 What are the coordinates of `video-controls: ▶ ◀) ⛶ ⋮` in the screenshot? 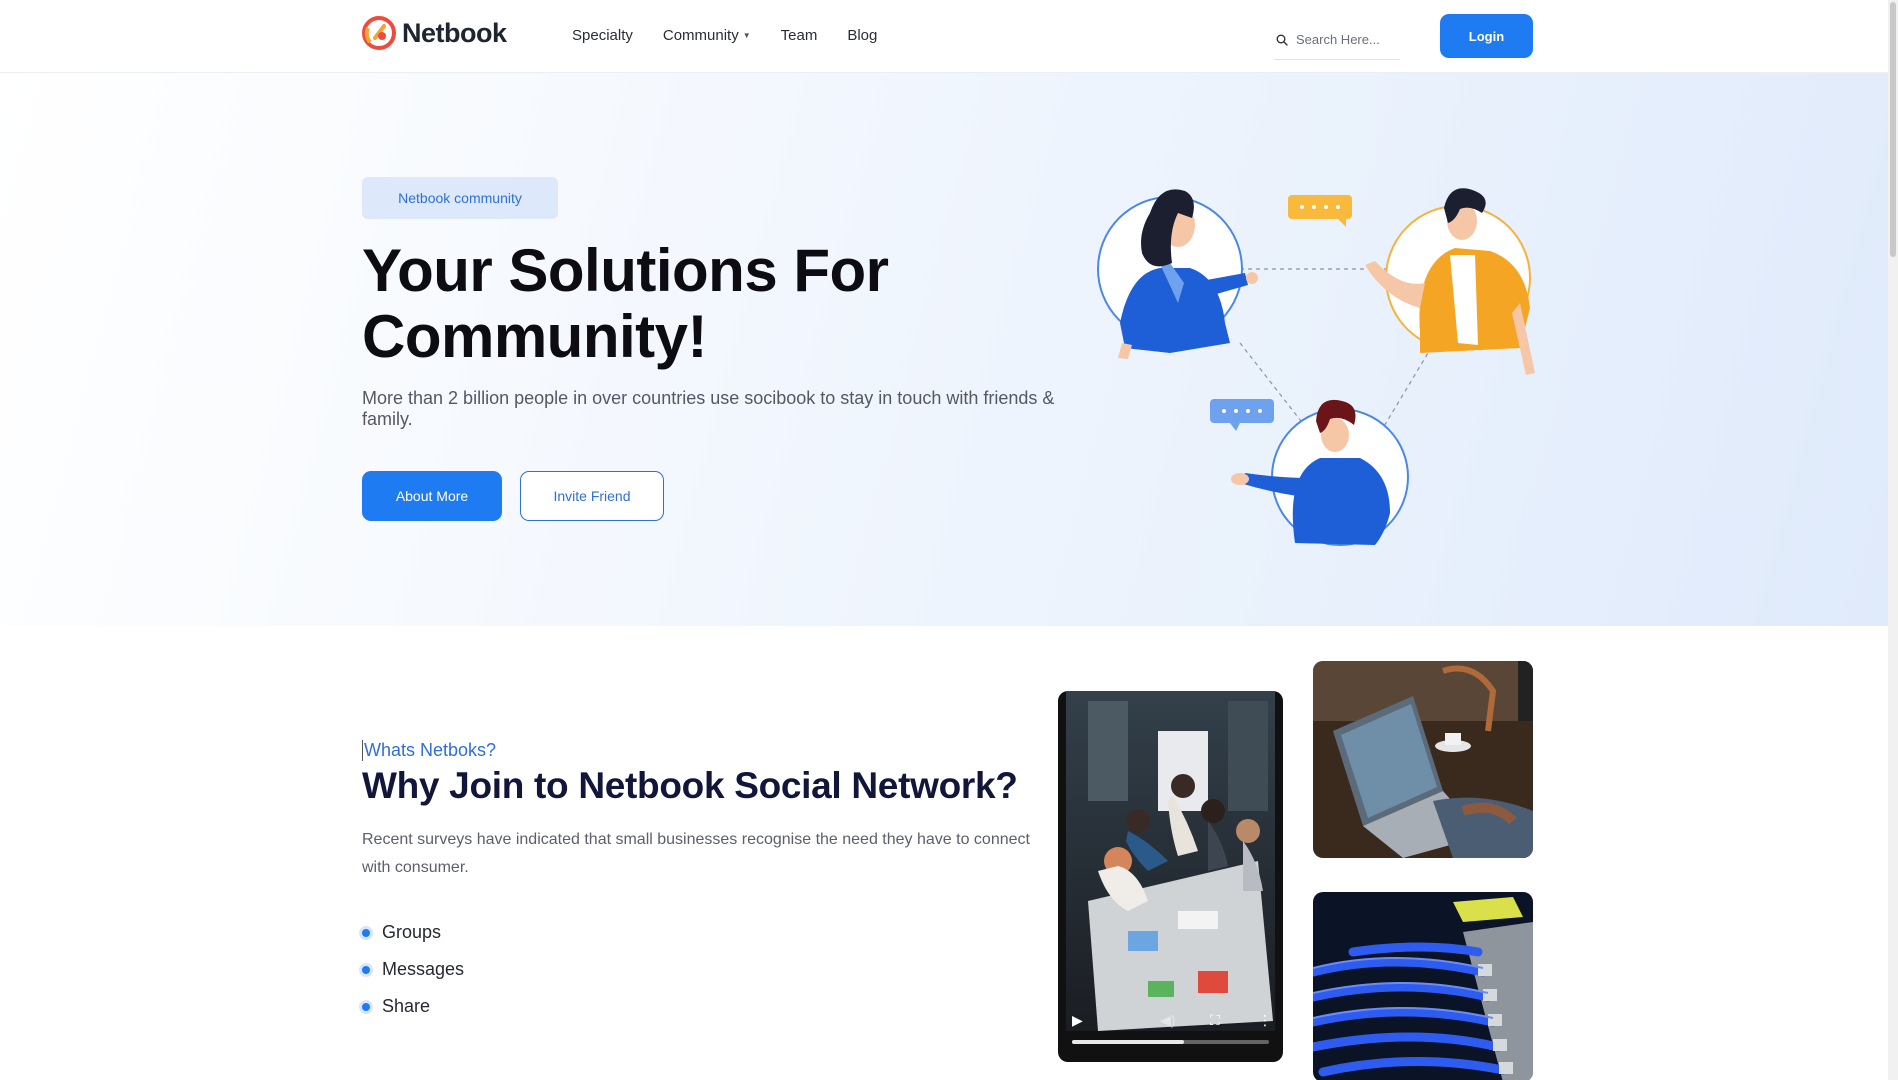 It's located at (1171, 1024).